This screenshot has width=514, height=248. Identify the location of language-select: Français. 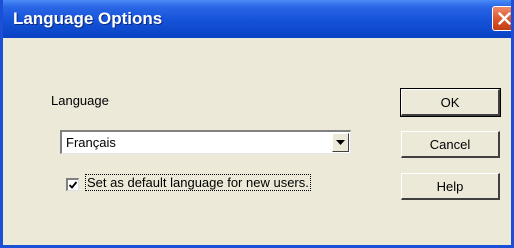
(205, 142).